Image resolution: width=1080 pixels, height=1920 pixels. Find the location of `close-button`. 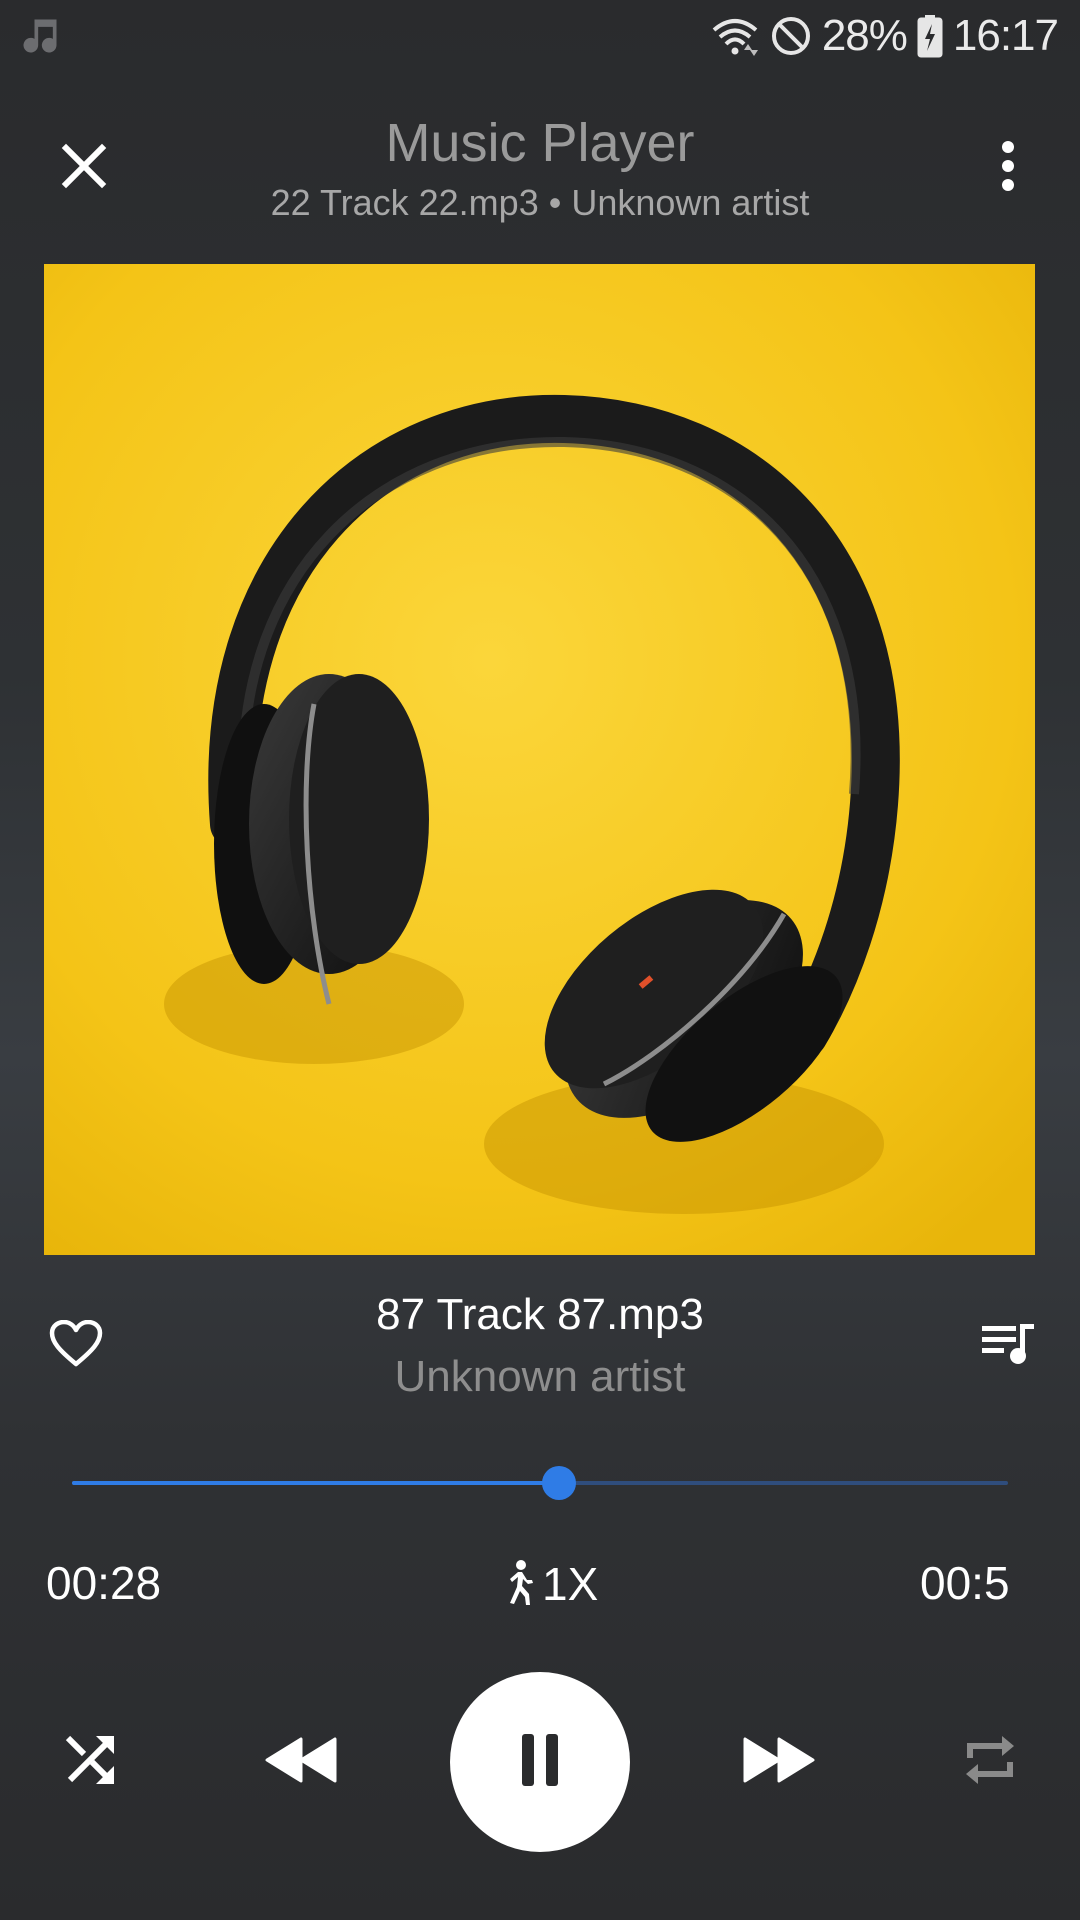

close-button is located at coordinates (84, 168).